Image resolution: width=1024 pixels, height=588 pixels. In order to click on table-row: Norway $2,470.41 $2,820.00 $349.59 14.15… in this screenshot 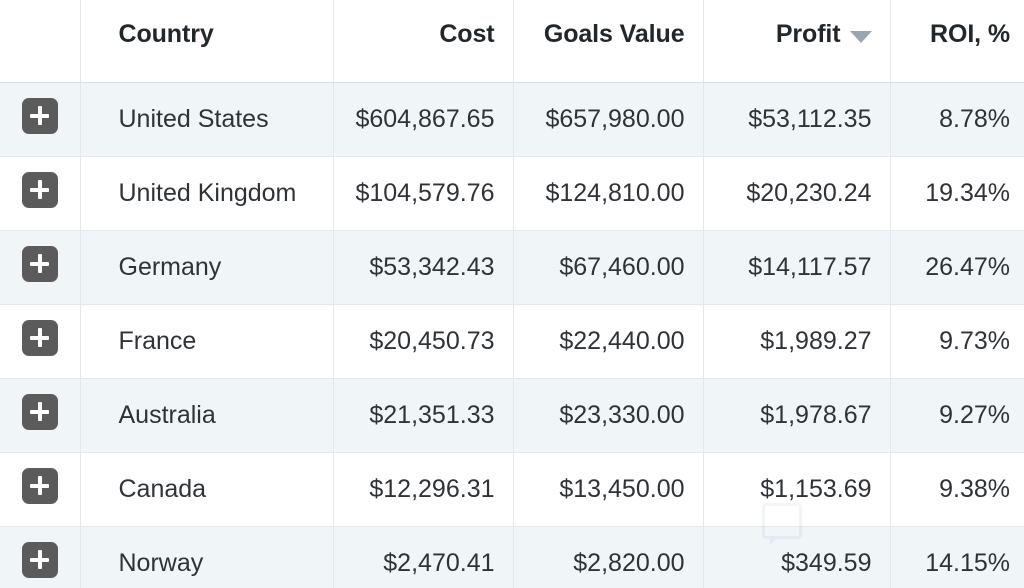, I will do `click(512, 557)`.